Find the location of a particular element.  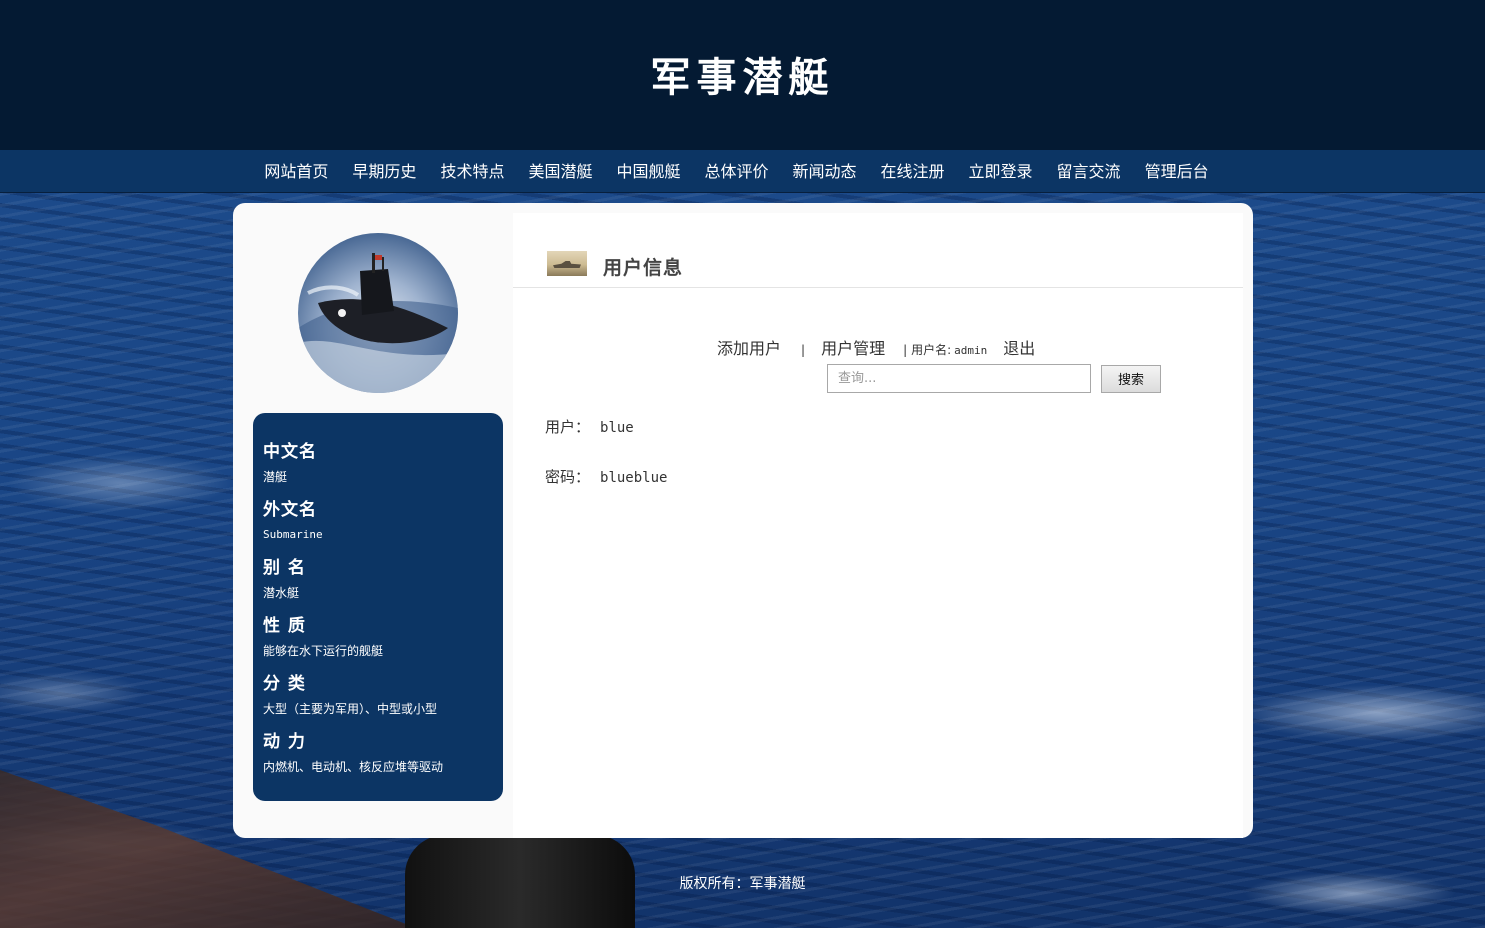

site-footer: 版权所有：军事潜艇 is located at coordinates (742, 883).